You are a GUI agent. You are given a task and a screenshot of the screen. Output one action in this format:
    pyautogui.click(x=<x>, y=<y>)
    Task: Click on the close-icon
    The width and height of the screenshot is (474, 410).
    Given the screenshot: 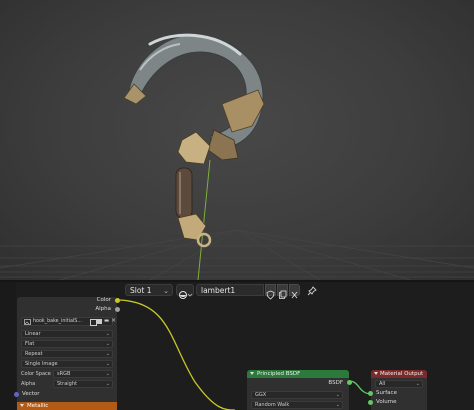 What is the action you would take?
    pyautogui.click(x=294, y=295)
    